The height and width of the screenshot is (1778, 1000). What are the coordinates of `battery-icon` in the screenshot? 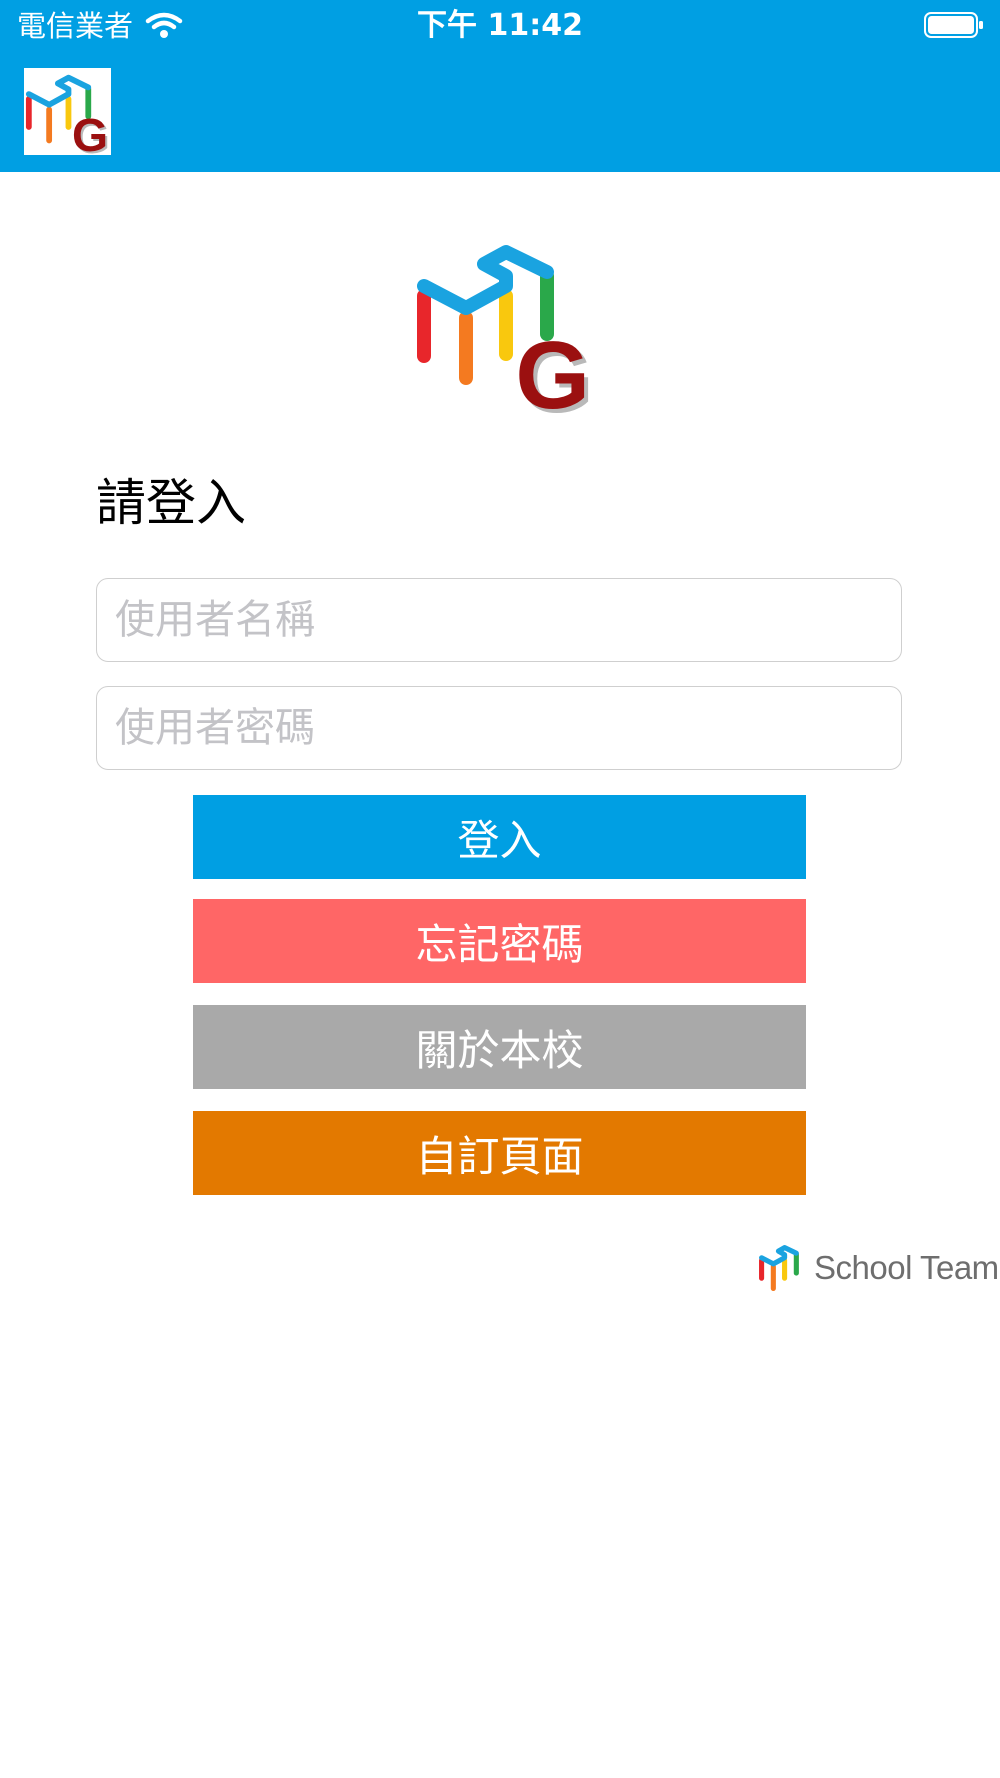 It's located at (953, 25).